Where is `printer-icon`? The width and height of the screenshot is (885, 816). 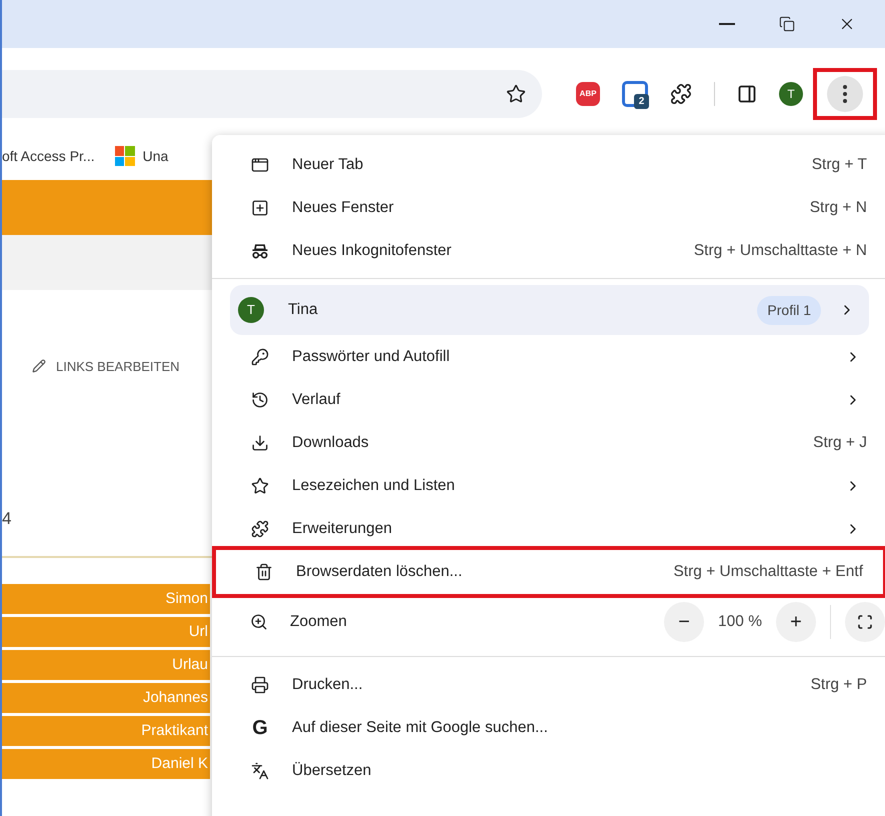
printer-icon is located at coordinates (260, 685).